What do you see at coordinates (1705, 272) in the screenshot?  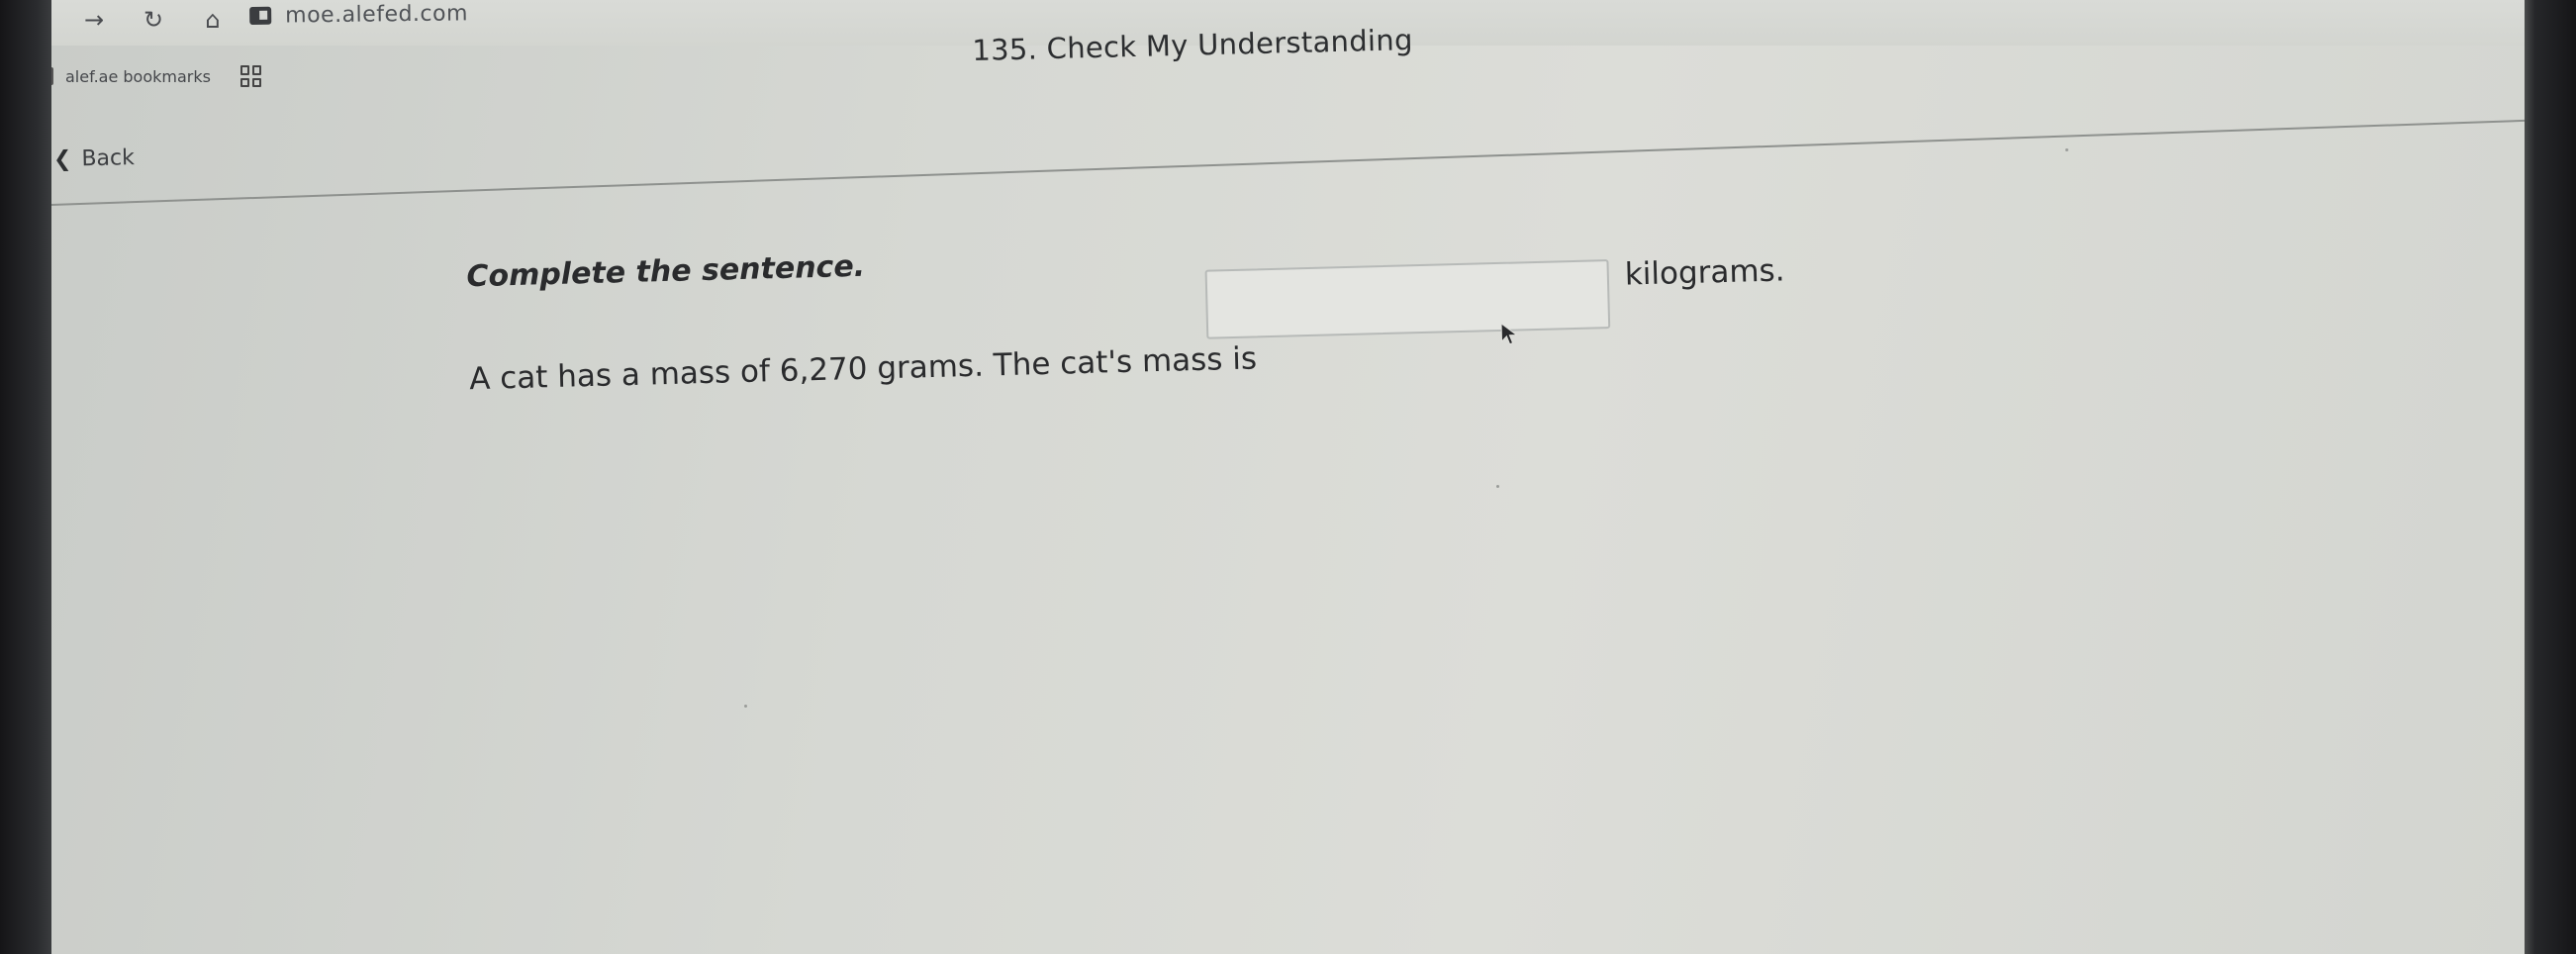 I see `unit-label: kilograms.` at bounding box center [1705, 272].